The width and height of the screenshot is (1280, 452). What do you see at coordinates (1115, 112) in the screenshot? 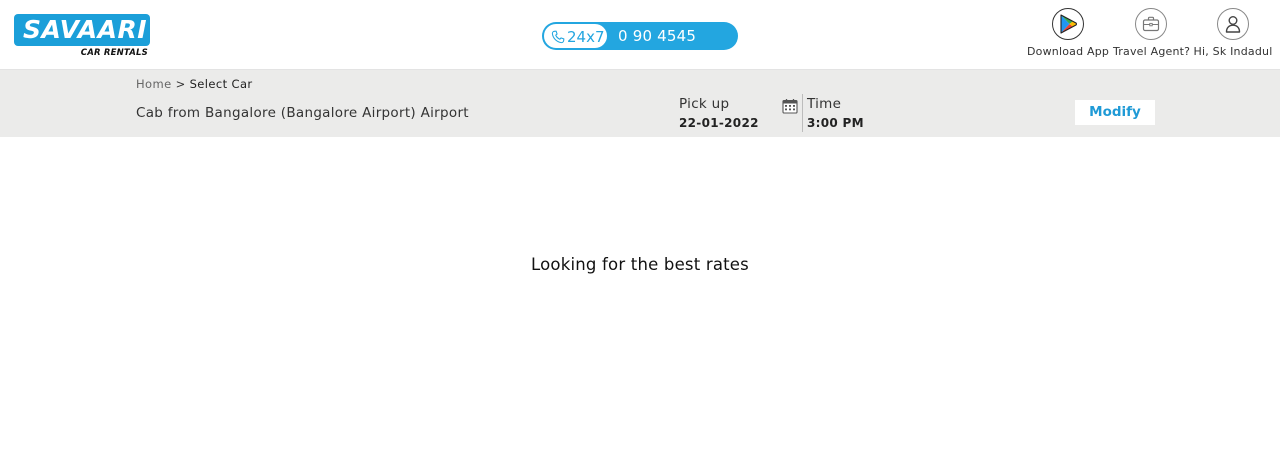
I see `modify-search-button: Modify` at bounding box center [1115, 112].